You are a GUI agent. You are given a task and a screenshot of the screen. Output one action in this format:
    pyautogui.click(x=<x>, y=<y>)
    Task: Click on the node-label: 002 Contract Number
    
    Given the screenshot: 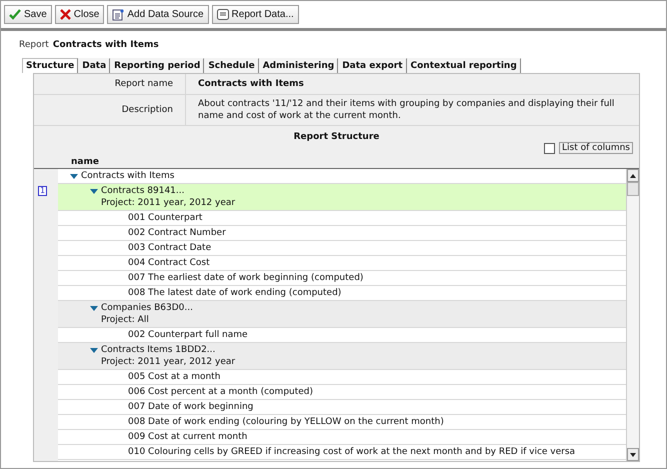 What is the action you would take?
    pyautogui.click(x=177, y=233)
    